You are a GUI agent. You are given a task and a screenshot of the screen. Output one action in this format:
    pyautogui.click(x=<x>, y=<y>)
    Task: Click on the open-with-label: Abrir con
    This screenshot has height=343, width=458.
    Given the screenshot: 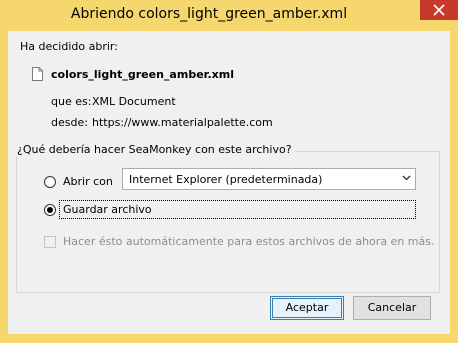 What is the action you would take?
    pyautogui.click(x=88, y=181)
    